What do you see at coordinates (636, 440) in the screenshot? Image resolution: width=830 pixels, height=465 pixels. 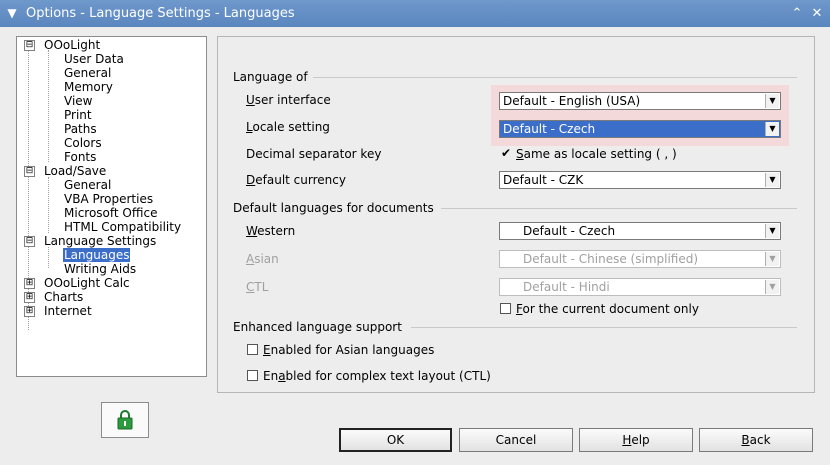 I see `help-button: Help` at bounding box center [636, 440].